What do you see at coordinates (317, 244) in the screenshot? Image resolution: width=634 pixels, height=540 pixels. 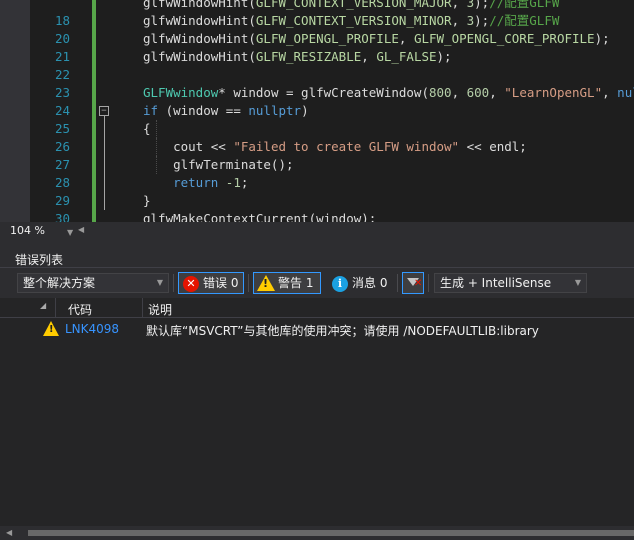 I see `splitter` at bounding box center [317, 244].